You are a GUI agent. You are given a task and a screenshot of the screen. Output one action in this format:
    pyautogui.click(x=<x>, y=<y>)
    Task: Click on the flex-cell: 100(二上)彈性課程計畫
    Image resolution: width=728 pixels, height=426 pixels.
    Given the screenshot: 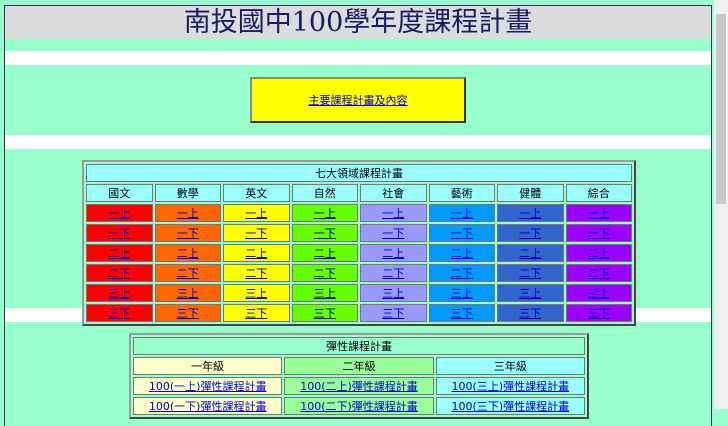 What is the action you would take?
    pyautogui.click(x=359, y=386)
    